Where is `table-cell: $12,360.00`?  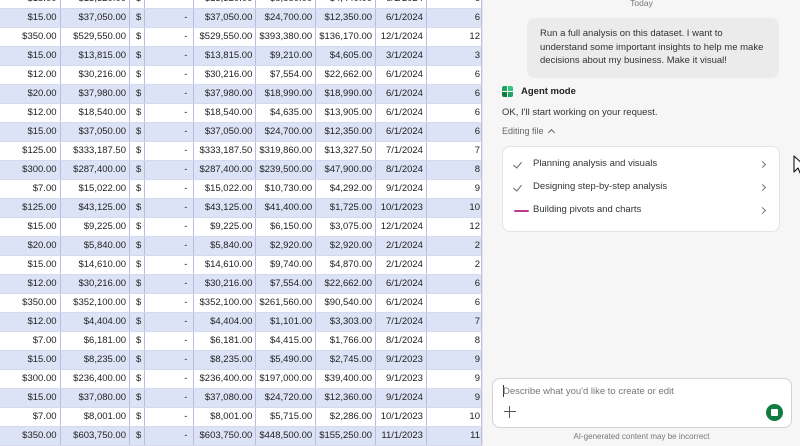 table-cell: $12,360.00 is located at coordinates (346, 398).